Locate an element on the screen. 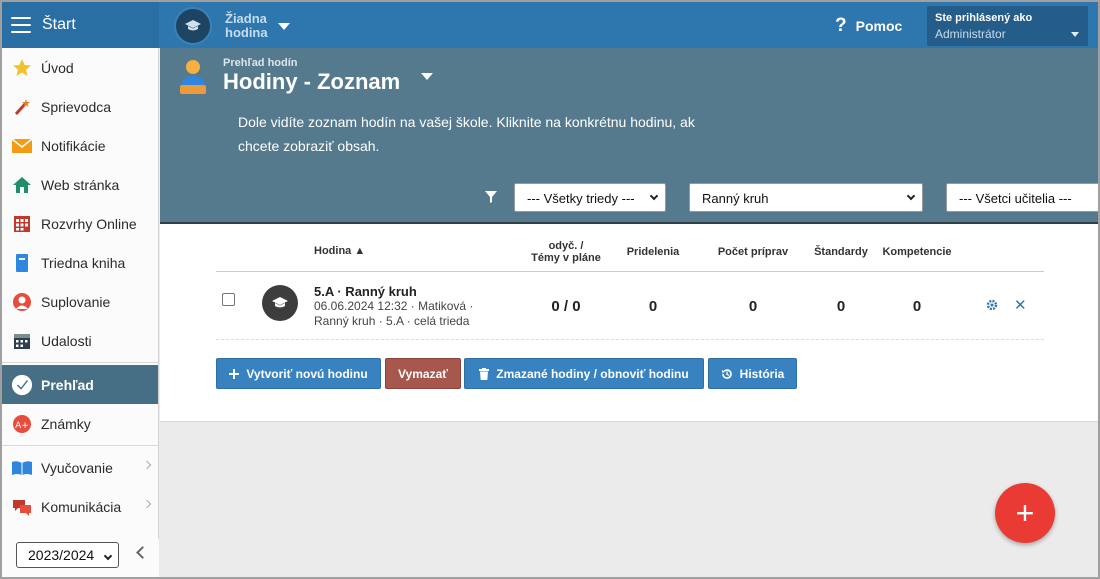  page-title: Hodiny - Zoznam is located at coordinates (312, 81).